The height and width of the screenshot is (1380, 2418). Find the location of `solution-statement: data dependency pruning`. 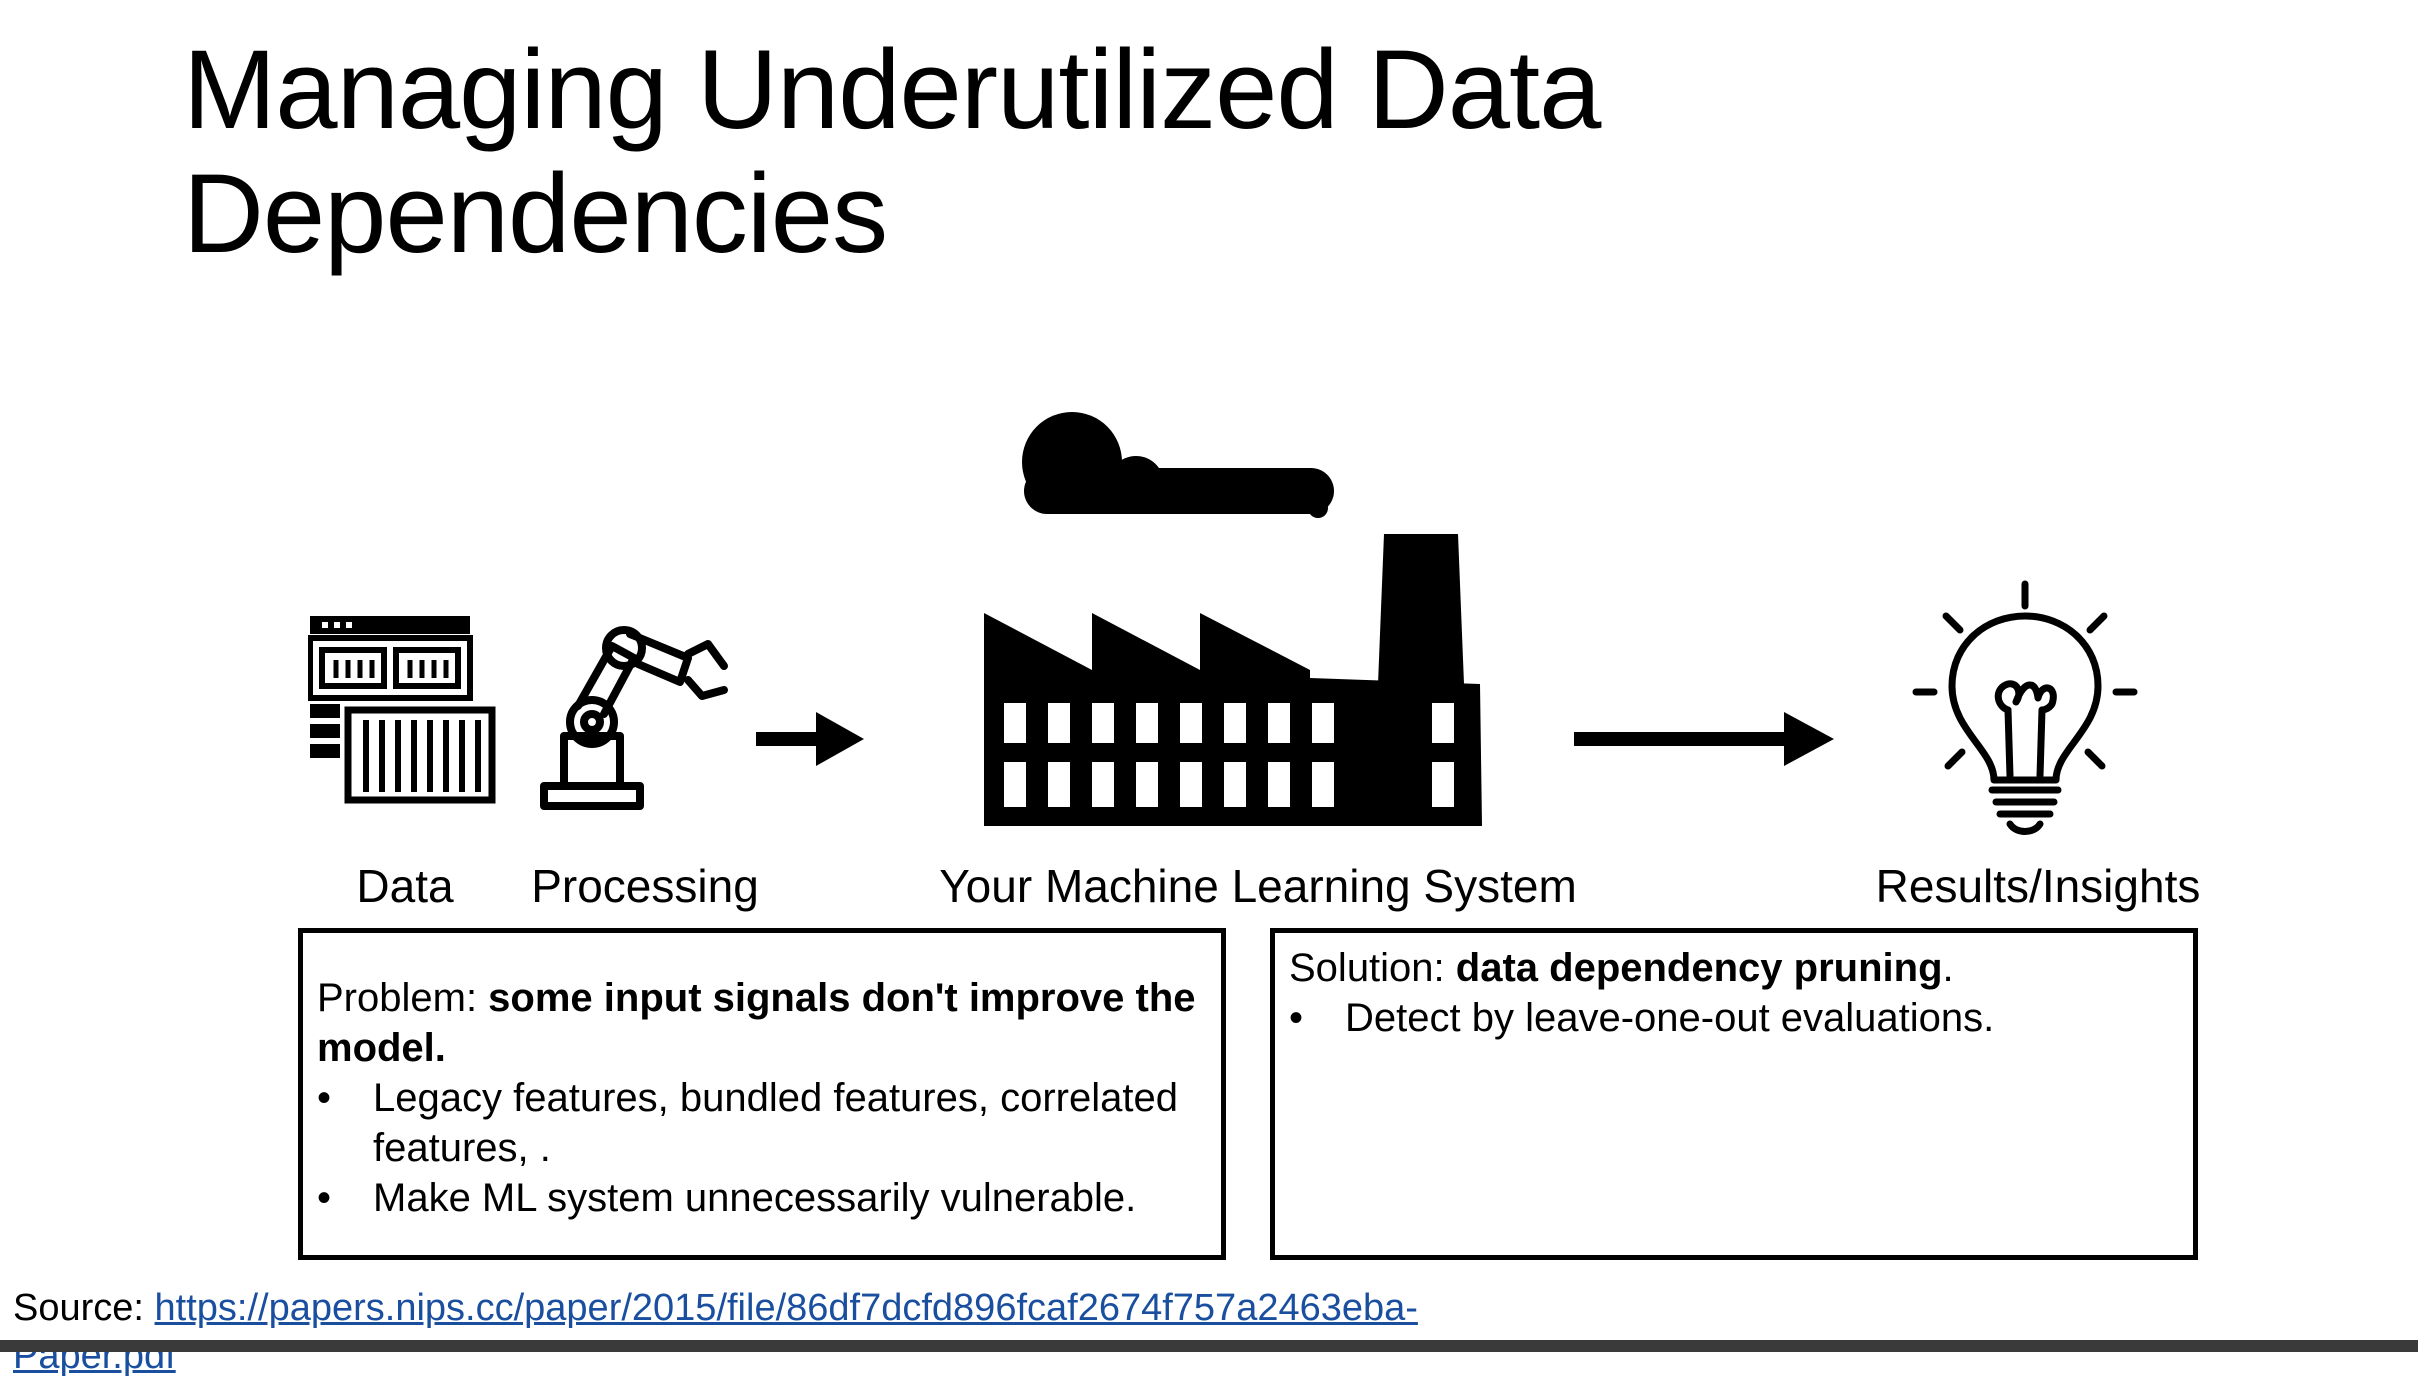

solution-statement: data dependency pruning is located at coordinates (1699, 968).